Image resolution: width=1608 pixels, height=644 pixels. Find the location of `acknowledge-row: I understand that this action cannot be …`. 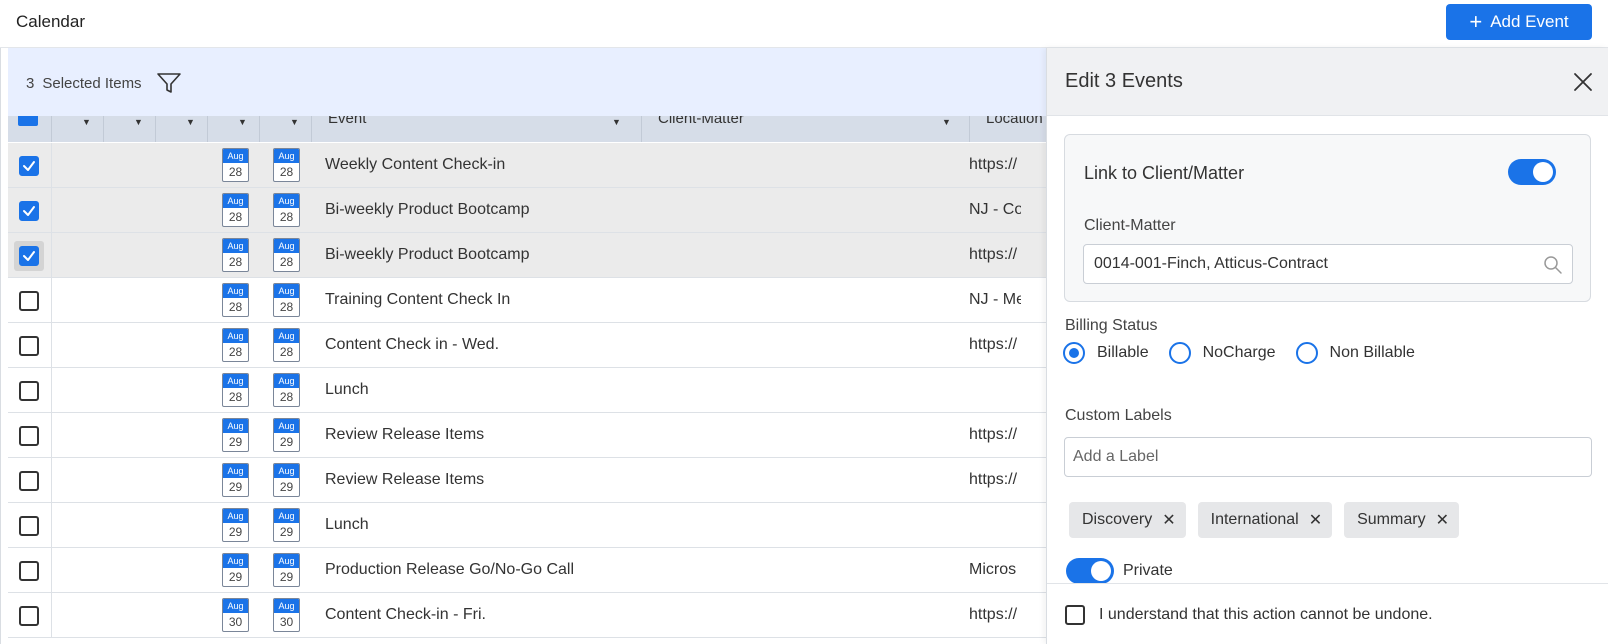

acknowledge-row: I understand that this action cannot be … is located at coordinates (1249, 615).